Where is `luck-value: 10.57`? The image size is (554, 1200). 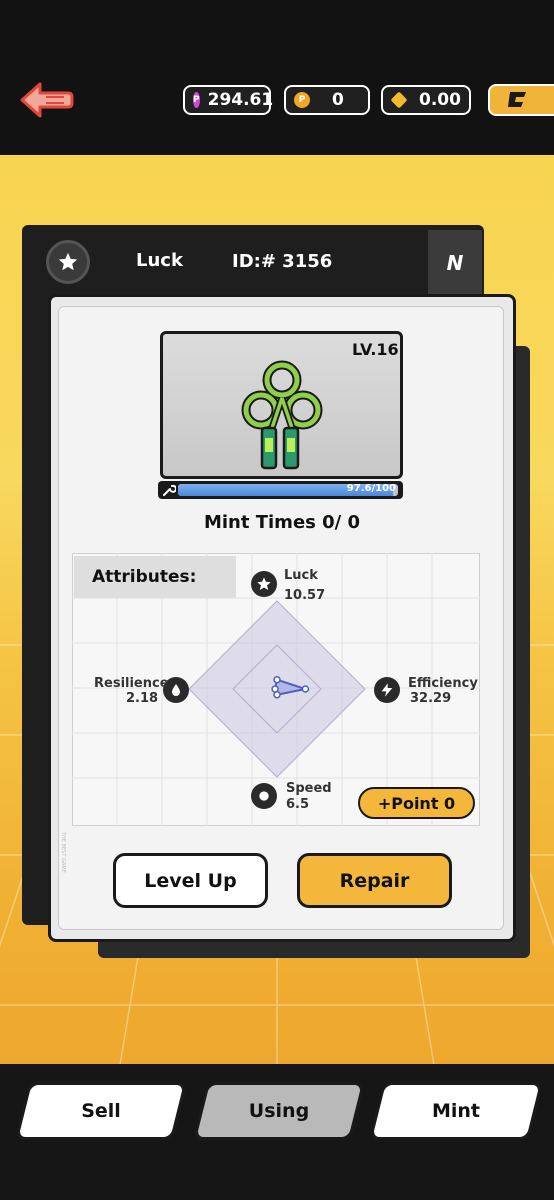
luck-value: 10.57 is located at coordinates (305, 595).